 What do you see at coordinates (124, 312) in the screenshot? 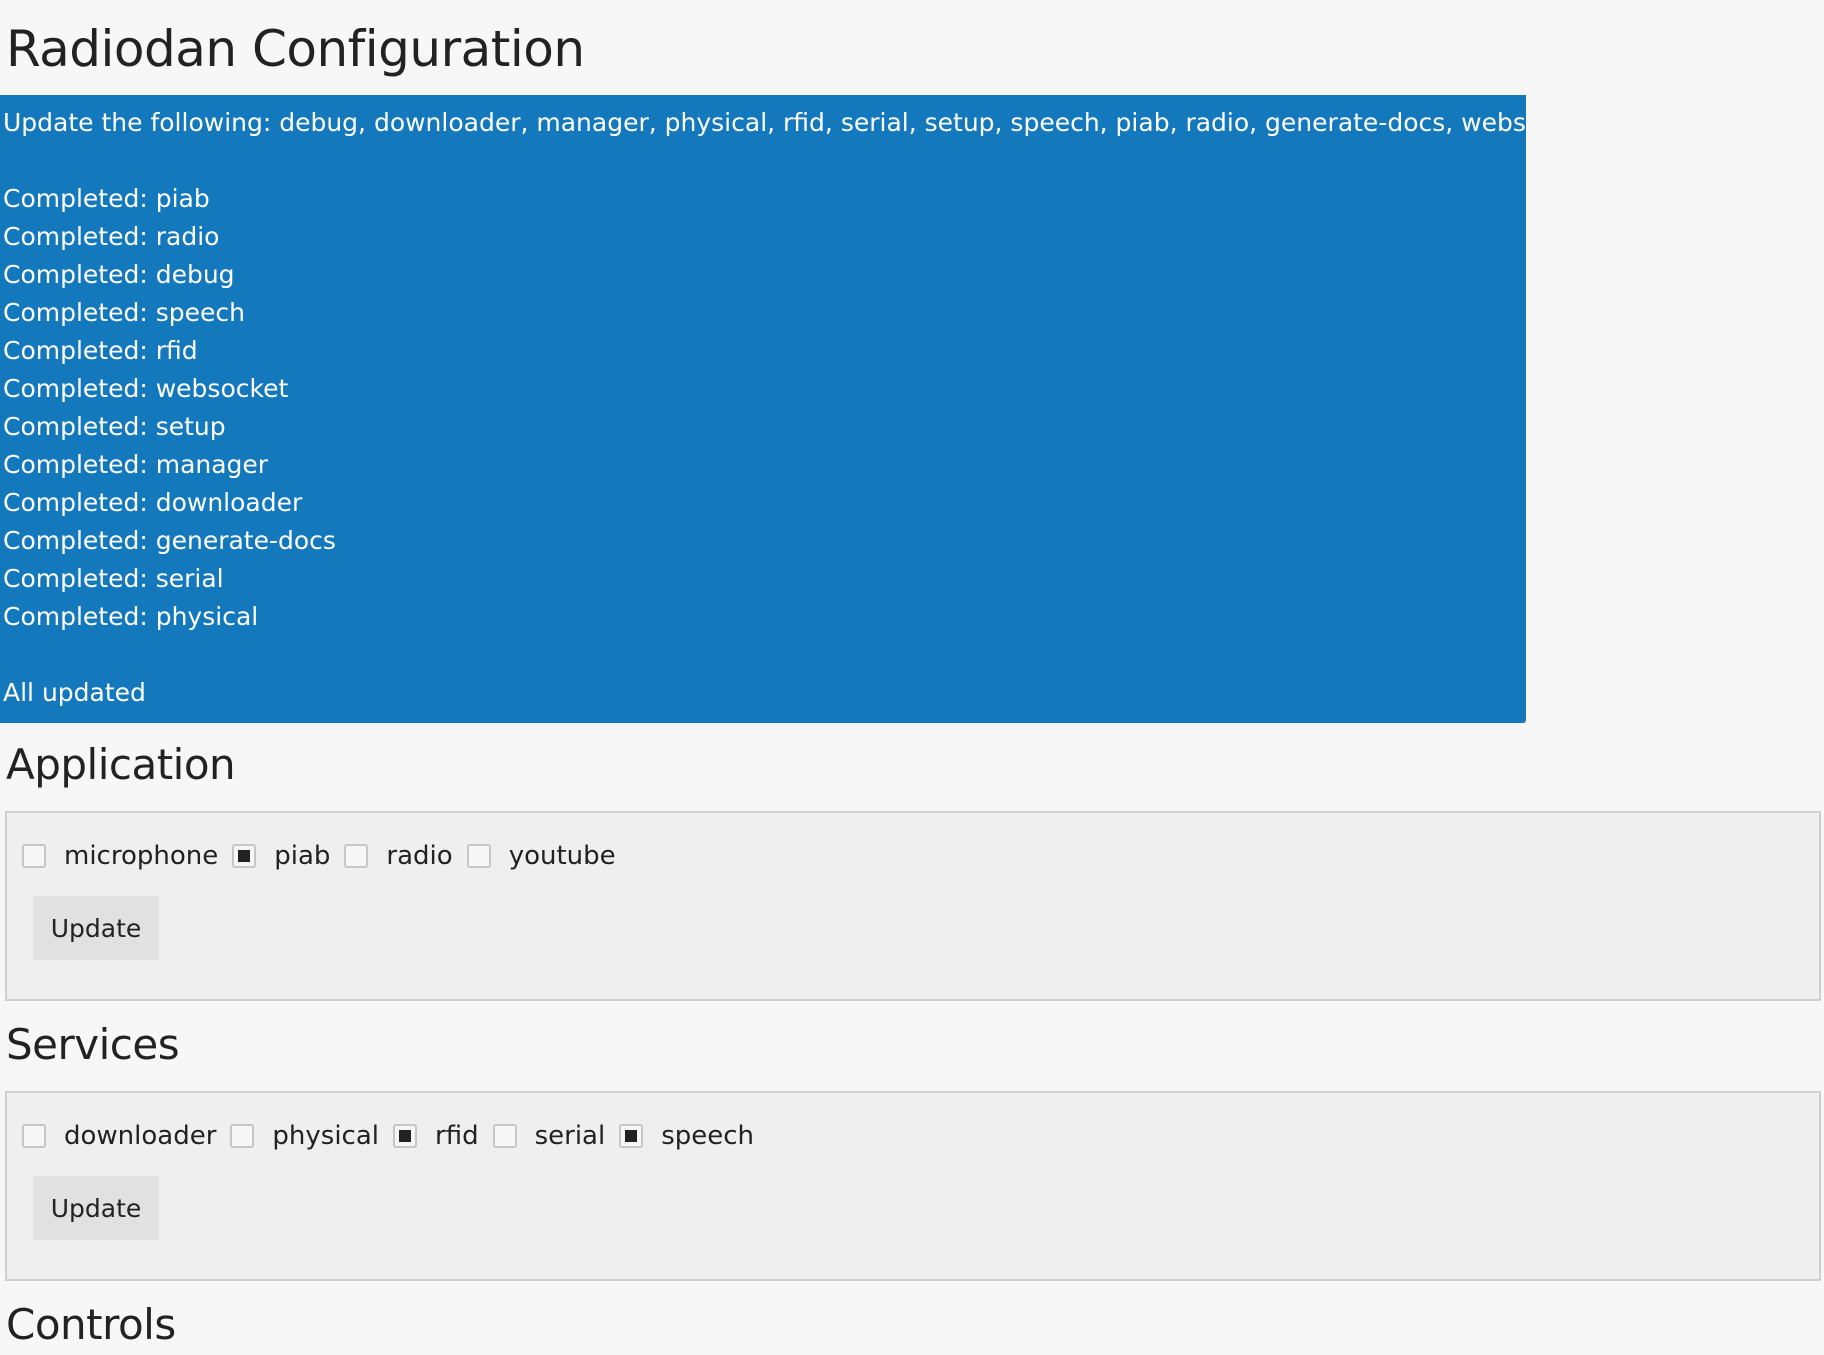
I see `completed-item-speech: Completed: speech` at bounding box center [124, 312].